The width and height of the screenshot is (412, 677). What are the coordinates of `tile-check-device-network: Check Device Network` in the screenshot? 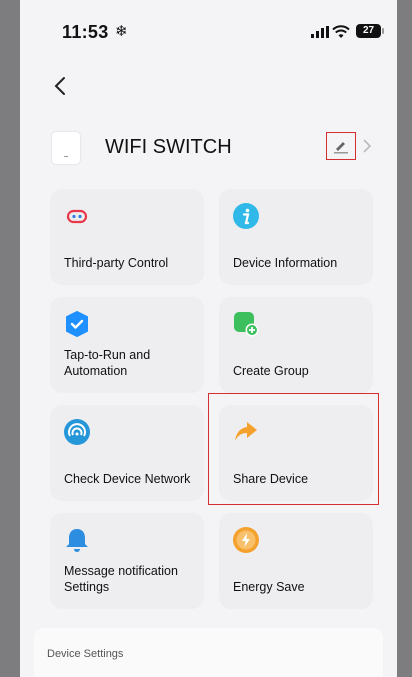 It's located at (127, 453).